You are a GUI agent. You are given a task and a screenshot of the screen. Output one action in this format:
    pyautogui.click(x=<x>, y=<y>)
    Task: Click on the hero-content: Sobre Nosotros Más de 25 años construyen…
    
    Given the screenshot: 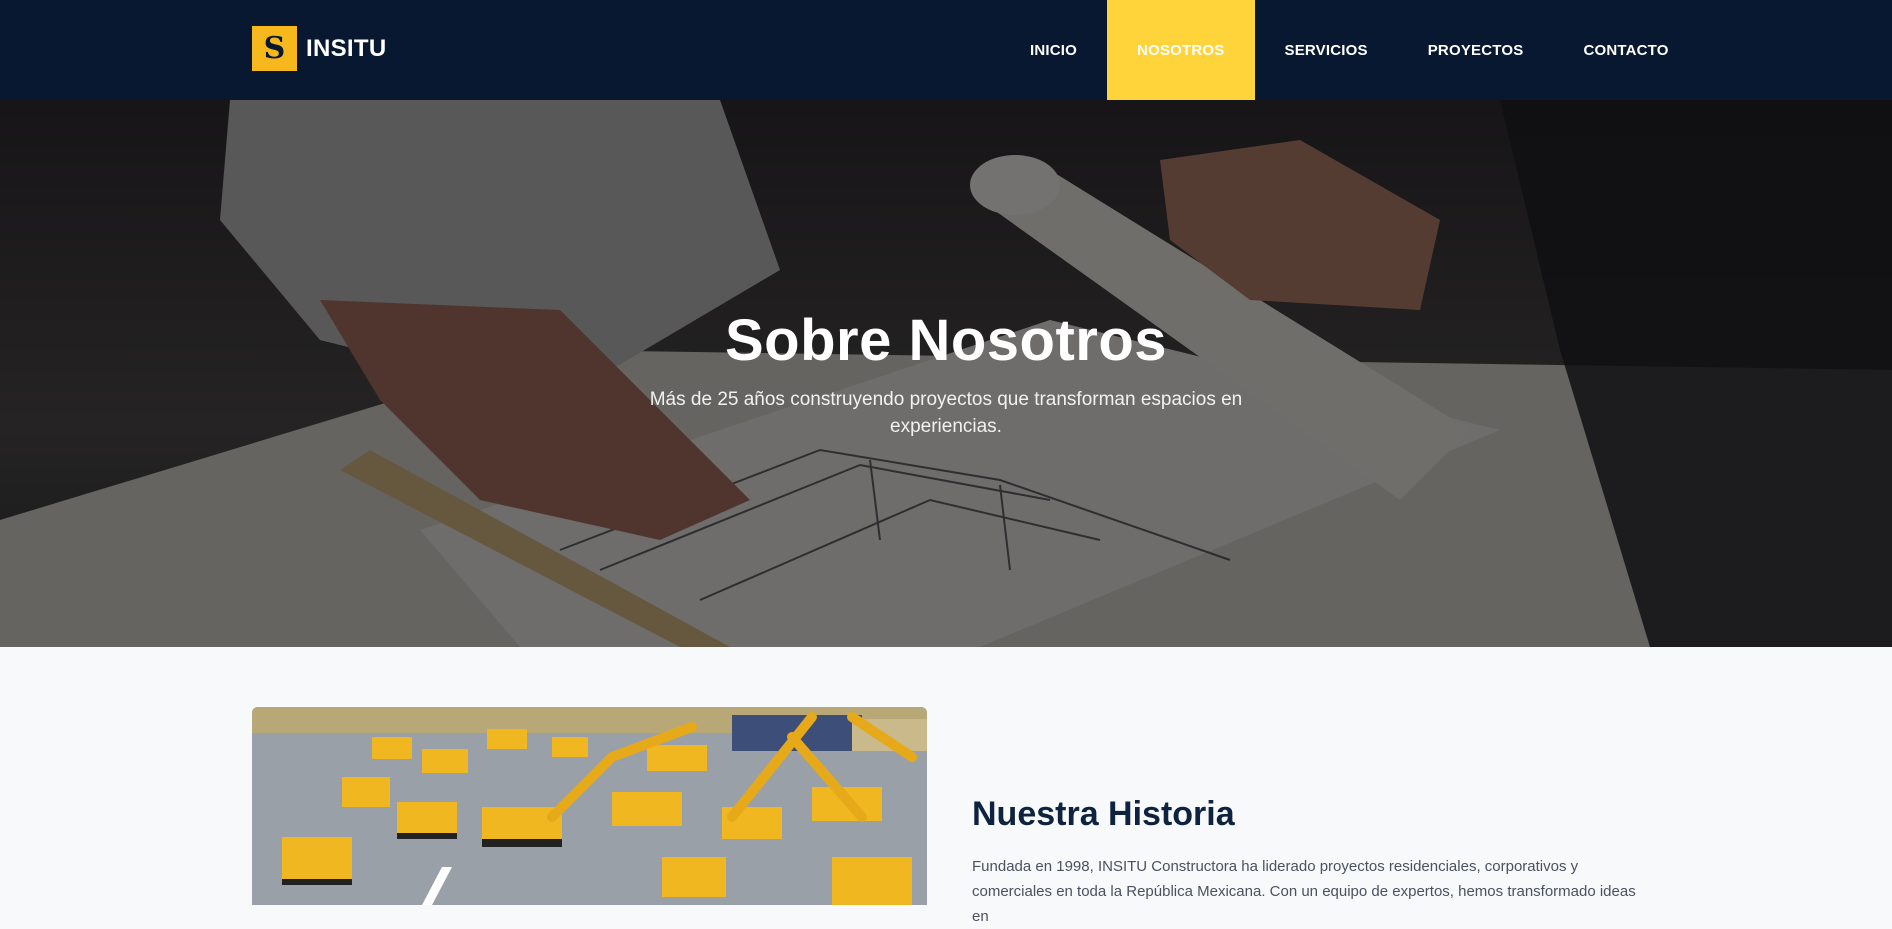 What is the action you would take?
    pyautogui.click(x=946, y=373)
    